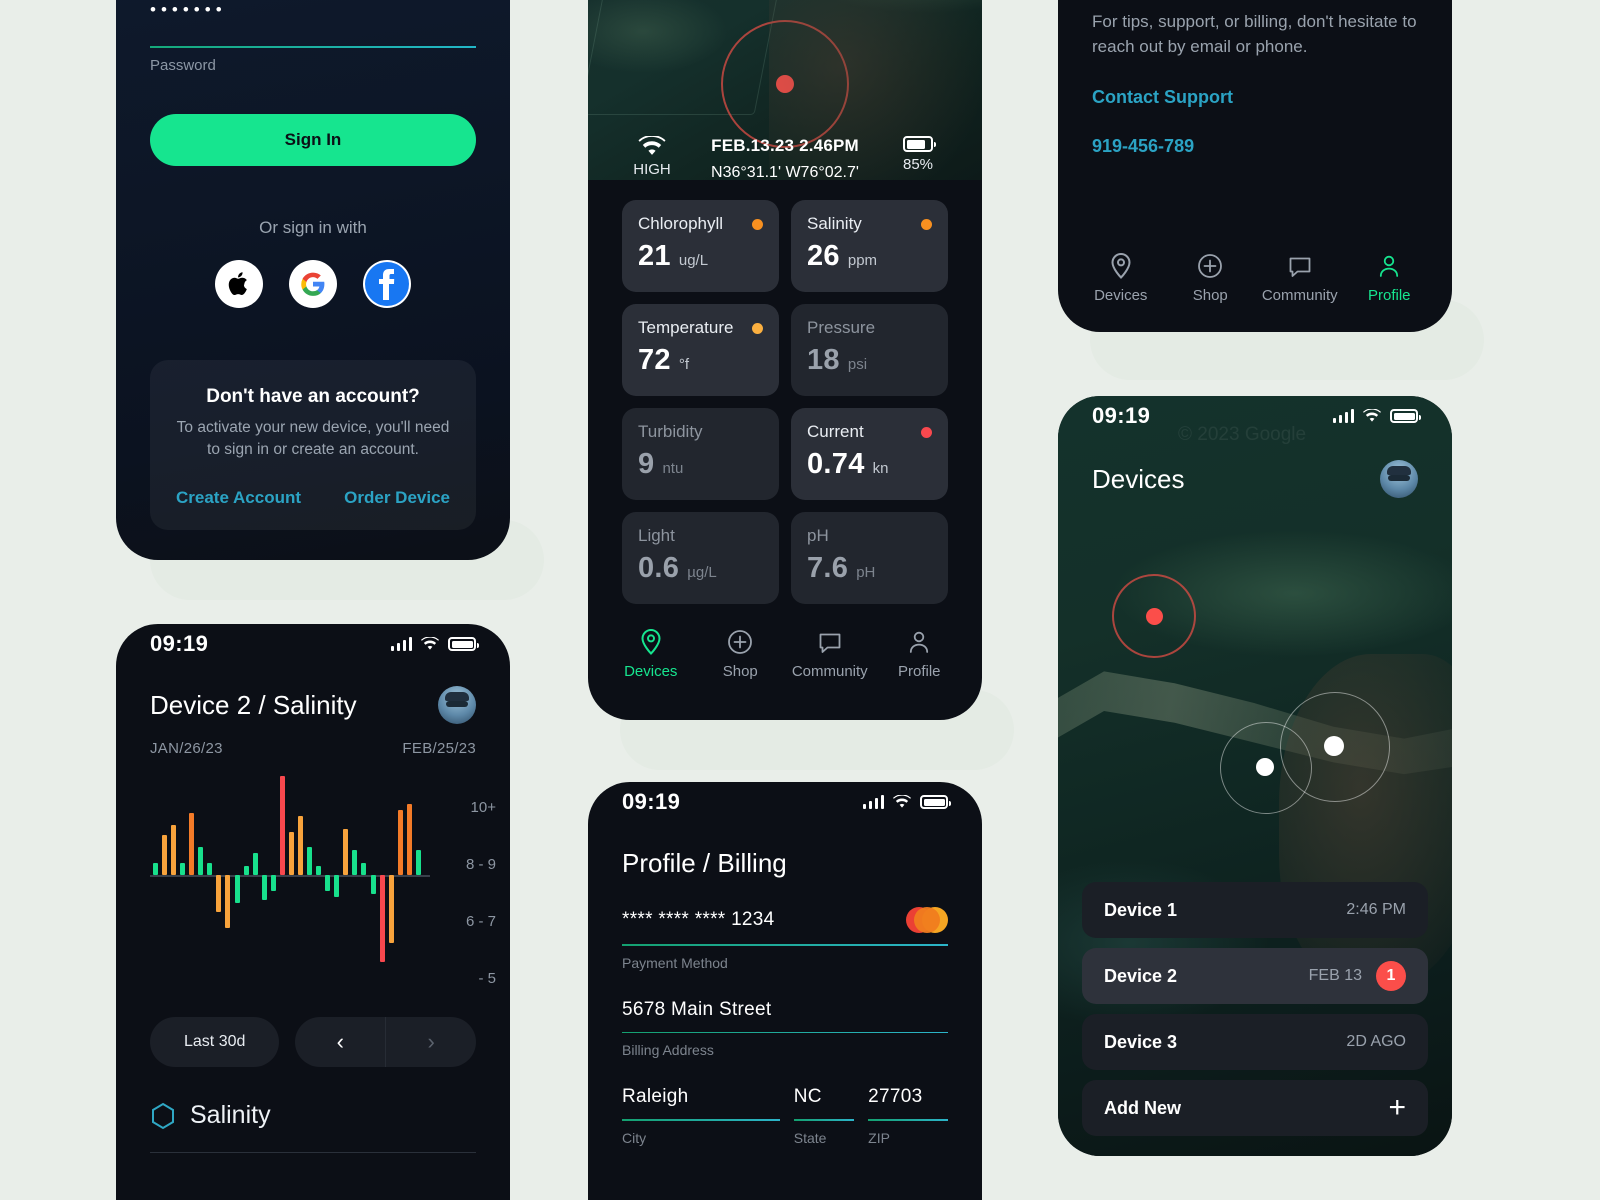 This screenshot has width=1600, height=1200. I want to click on google-signin-button, so click(313, 284).